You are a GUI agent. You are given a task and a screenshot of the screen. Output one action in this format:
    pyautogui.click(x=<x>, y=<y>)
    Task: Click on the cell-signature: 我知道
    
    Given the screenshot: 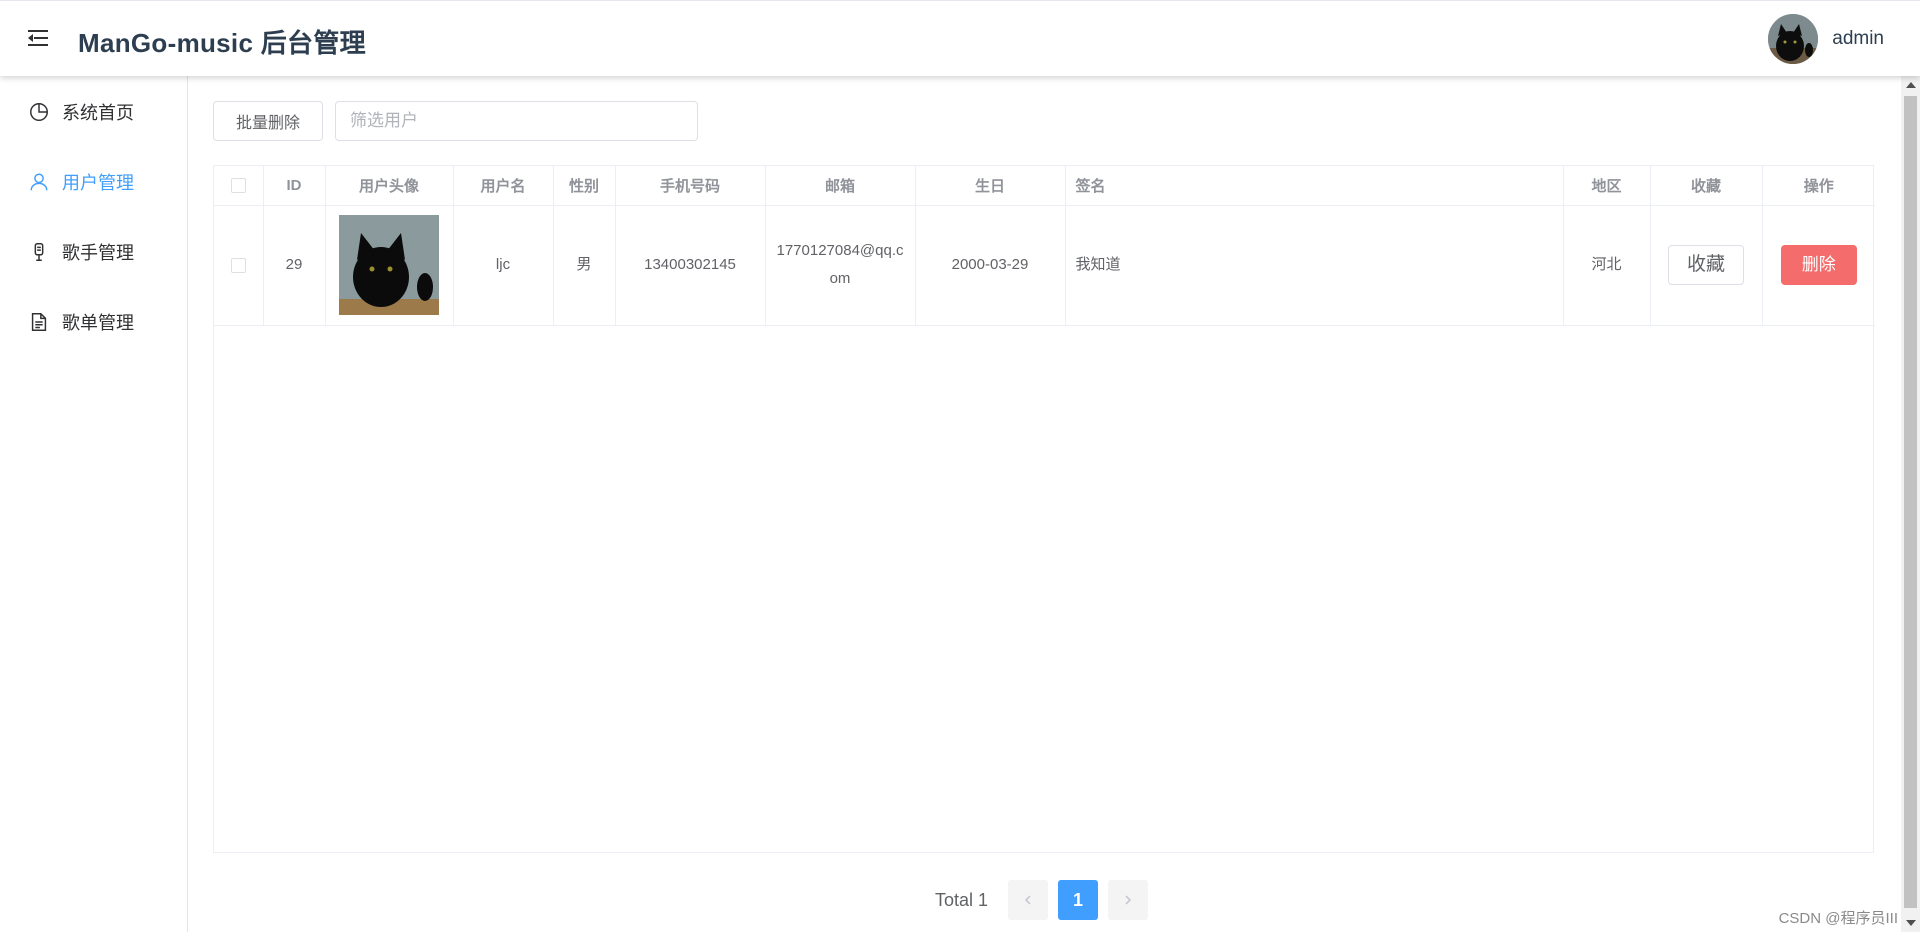 What is the action you would take?
    pyautogui.click(x=1314, y=265)
    